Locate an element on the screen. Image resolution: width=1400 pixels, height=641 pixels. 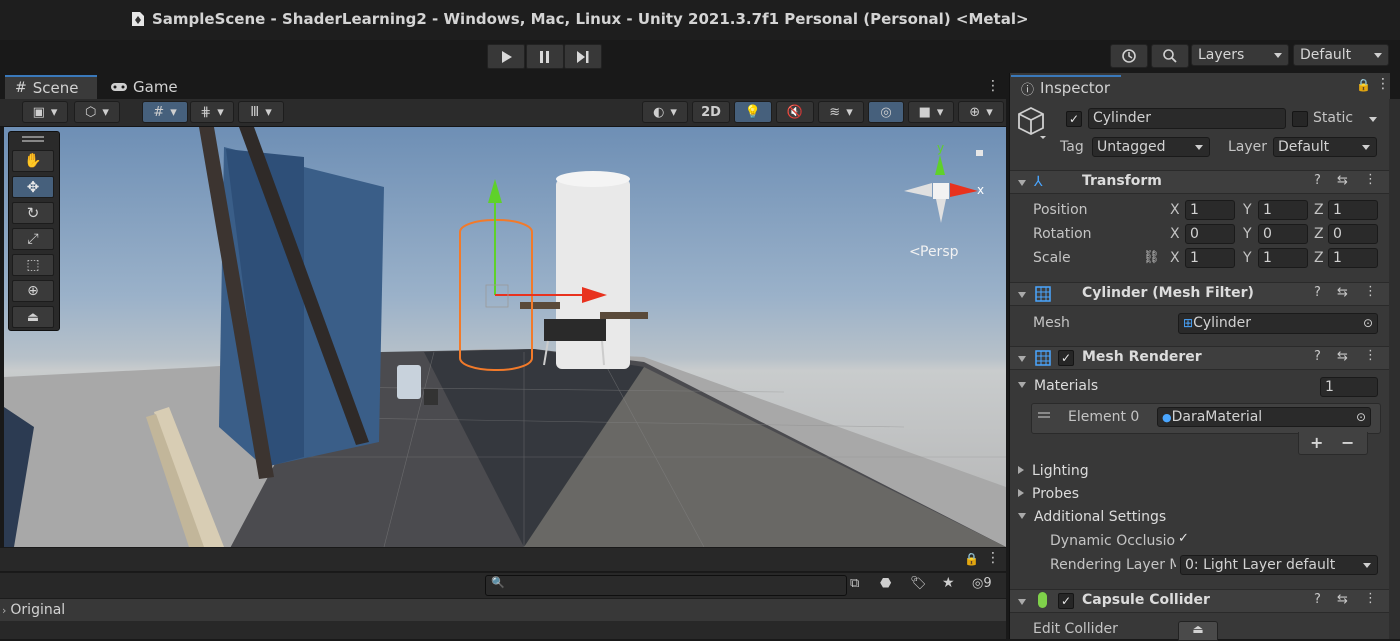
transform-component-header is located at coordinates (1199, 182).